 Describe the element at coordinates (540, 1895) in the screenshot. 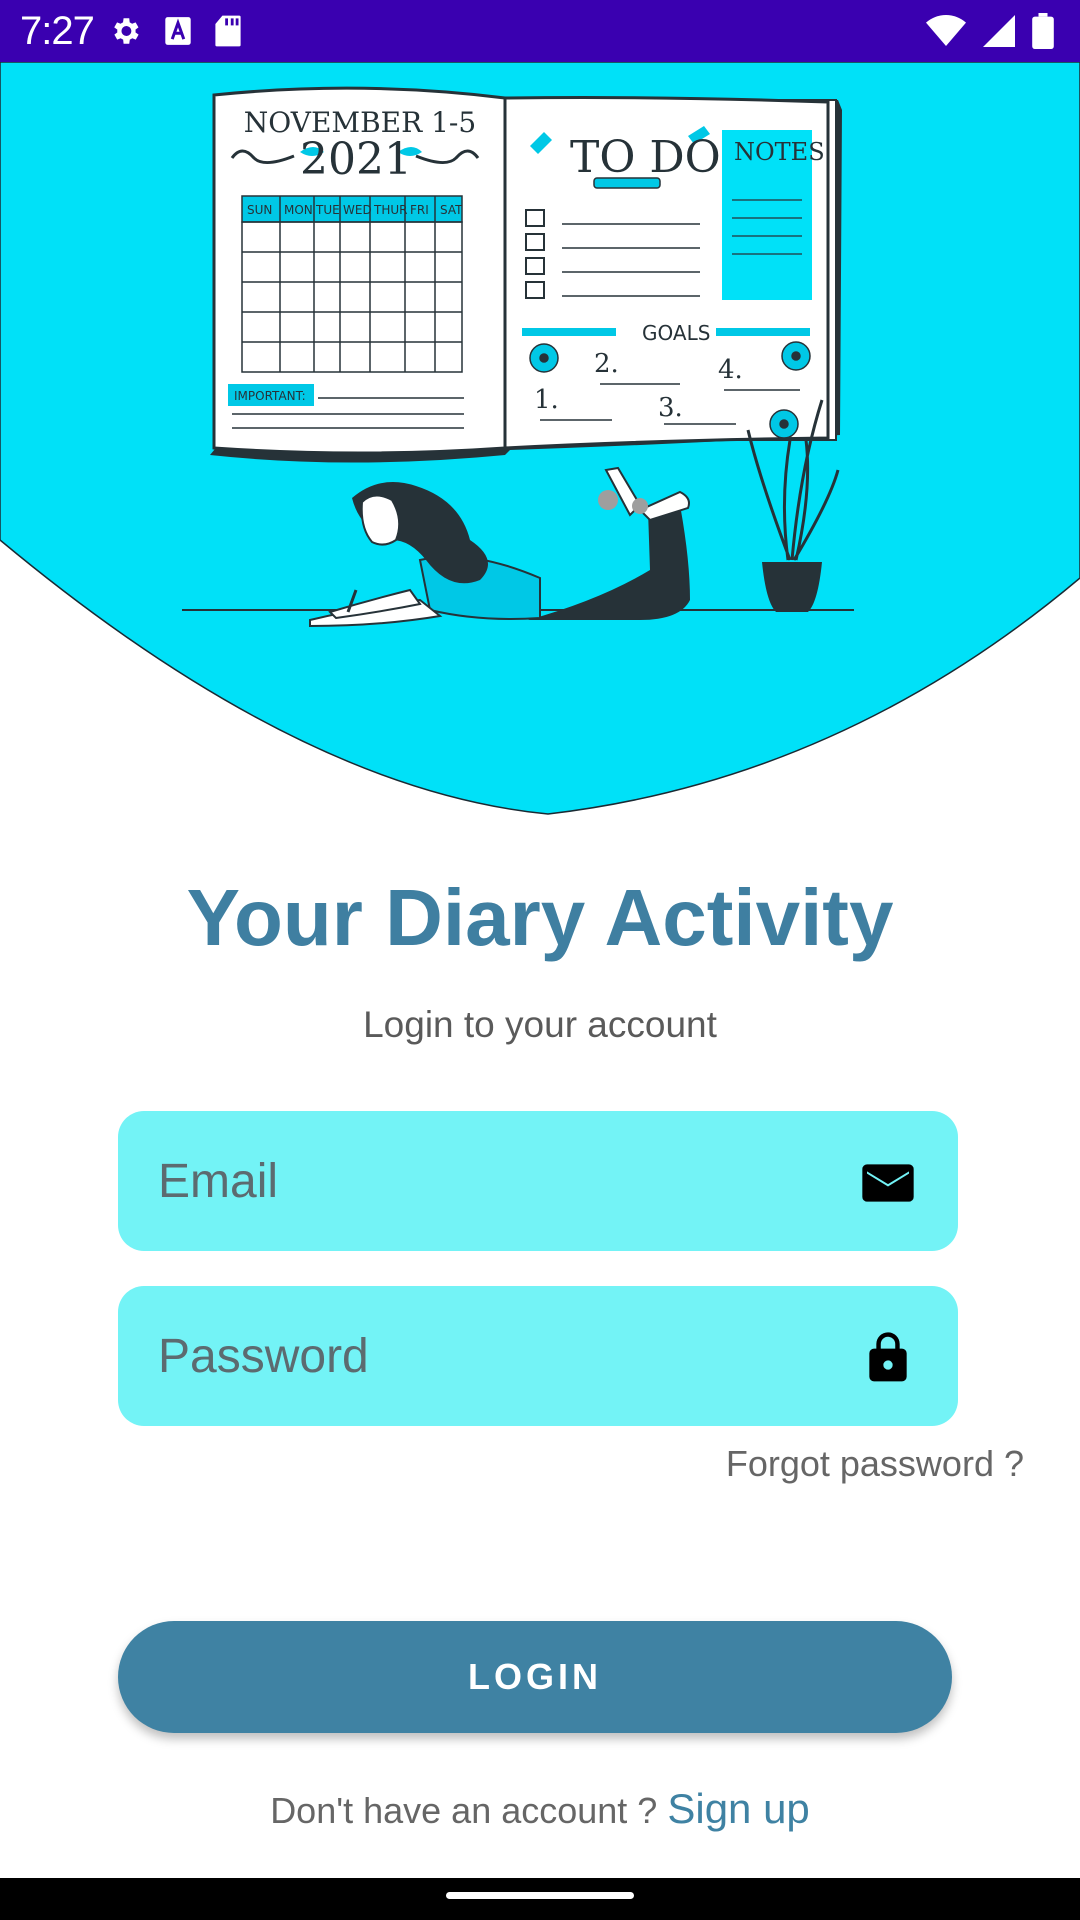

I see `home-gesture-handle` at that location.